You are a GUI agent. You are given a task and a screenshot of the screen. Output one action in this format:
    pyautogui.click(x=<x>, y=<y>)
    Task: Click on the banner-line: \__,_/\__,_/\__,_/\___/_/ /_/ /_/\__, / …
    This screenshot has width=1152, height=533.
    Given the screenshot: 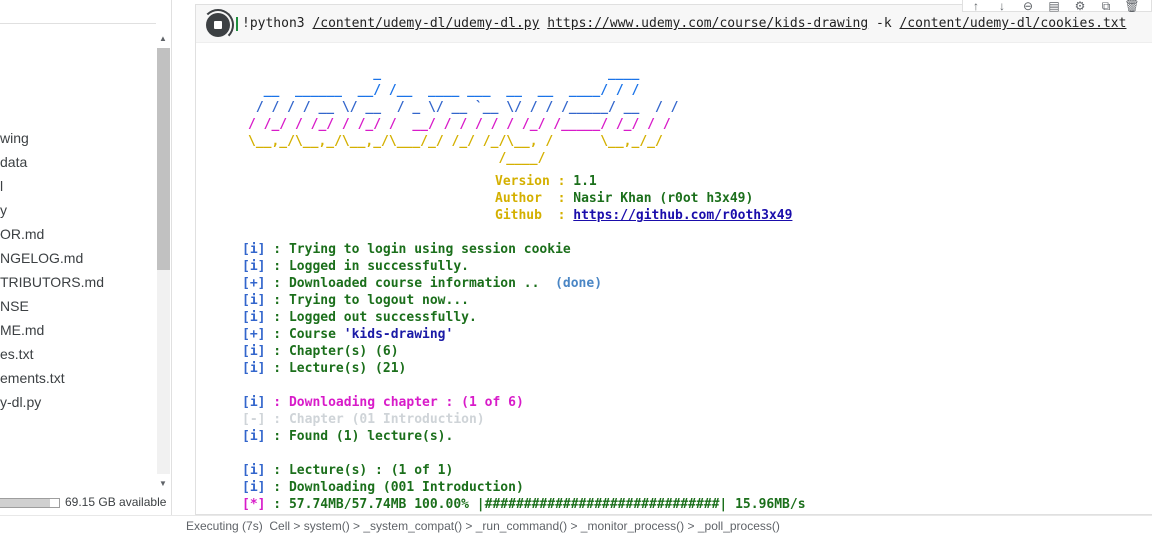 What is the action you would take?
    pyautogui.click(x=455, y=141)
    